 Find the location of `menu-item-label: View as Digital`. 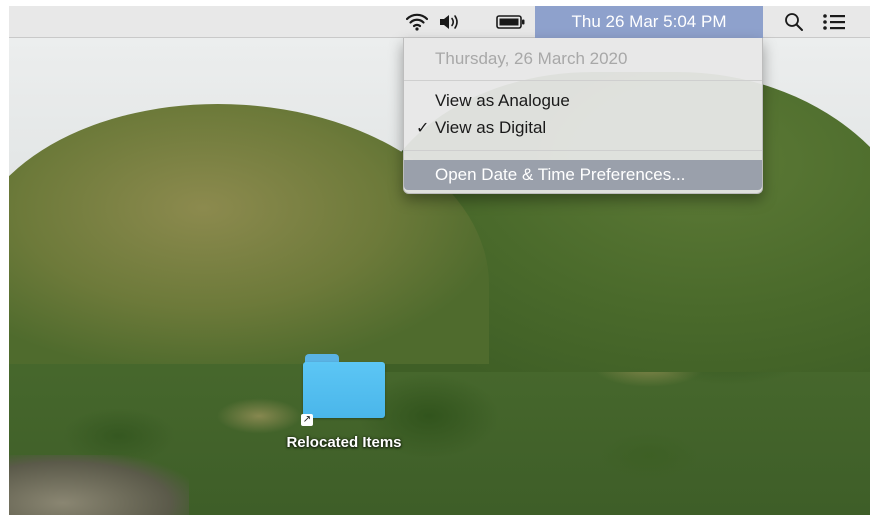

menu-item-label: View as Digital is located at coordinates (491, 127).